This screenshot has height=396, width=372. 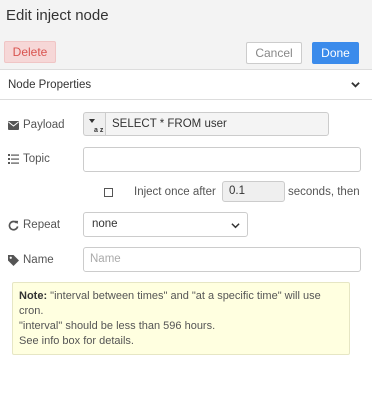 I want to click on payload-type-button: a z, so click(x=94, y=124).